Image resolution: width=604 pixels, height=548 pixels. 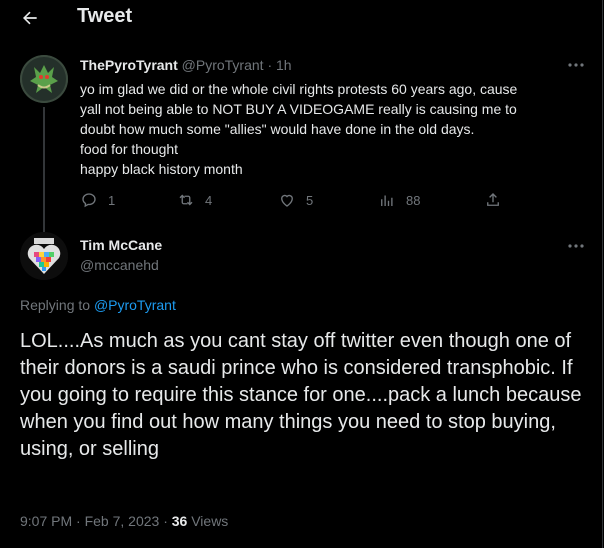 I want to click on reply-count: 1, so click(x=112, y=200).